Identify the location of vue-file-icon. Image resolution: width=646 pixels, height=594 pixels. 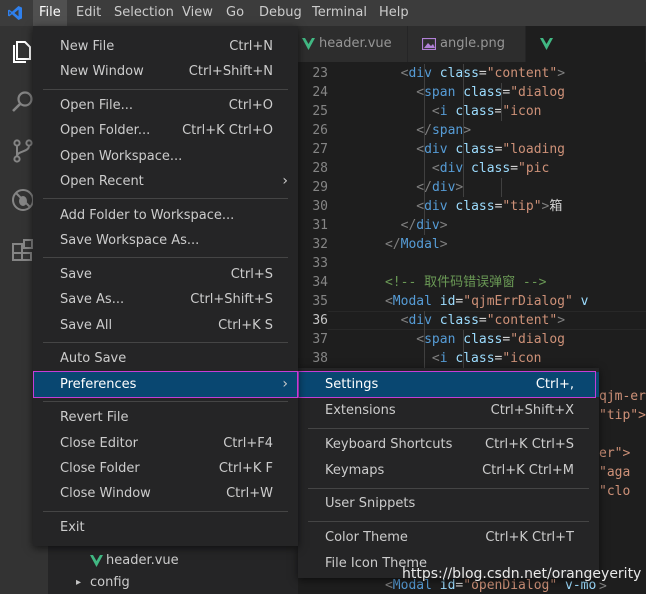
(546, 43).